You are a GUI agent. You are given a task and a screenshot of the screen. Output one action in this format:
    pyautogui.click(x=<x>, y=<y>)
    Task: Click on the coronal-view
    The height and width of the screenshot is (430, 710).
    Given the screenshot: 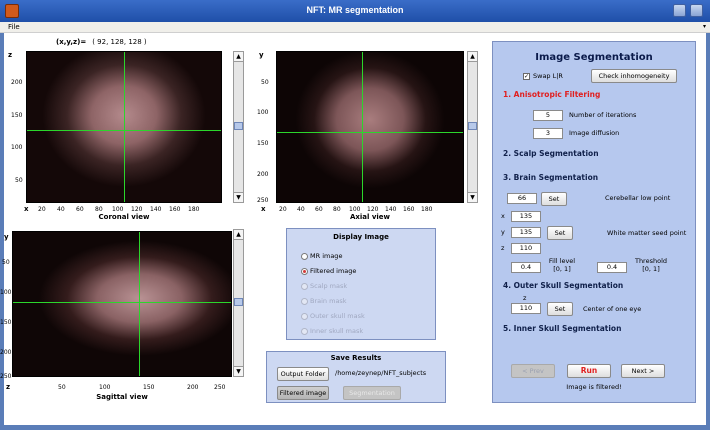 What is the action you would take?
    pyautogui.click(x=124, y=127)
    